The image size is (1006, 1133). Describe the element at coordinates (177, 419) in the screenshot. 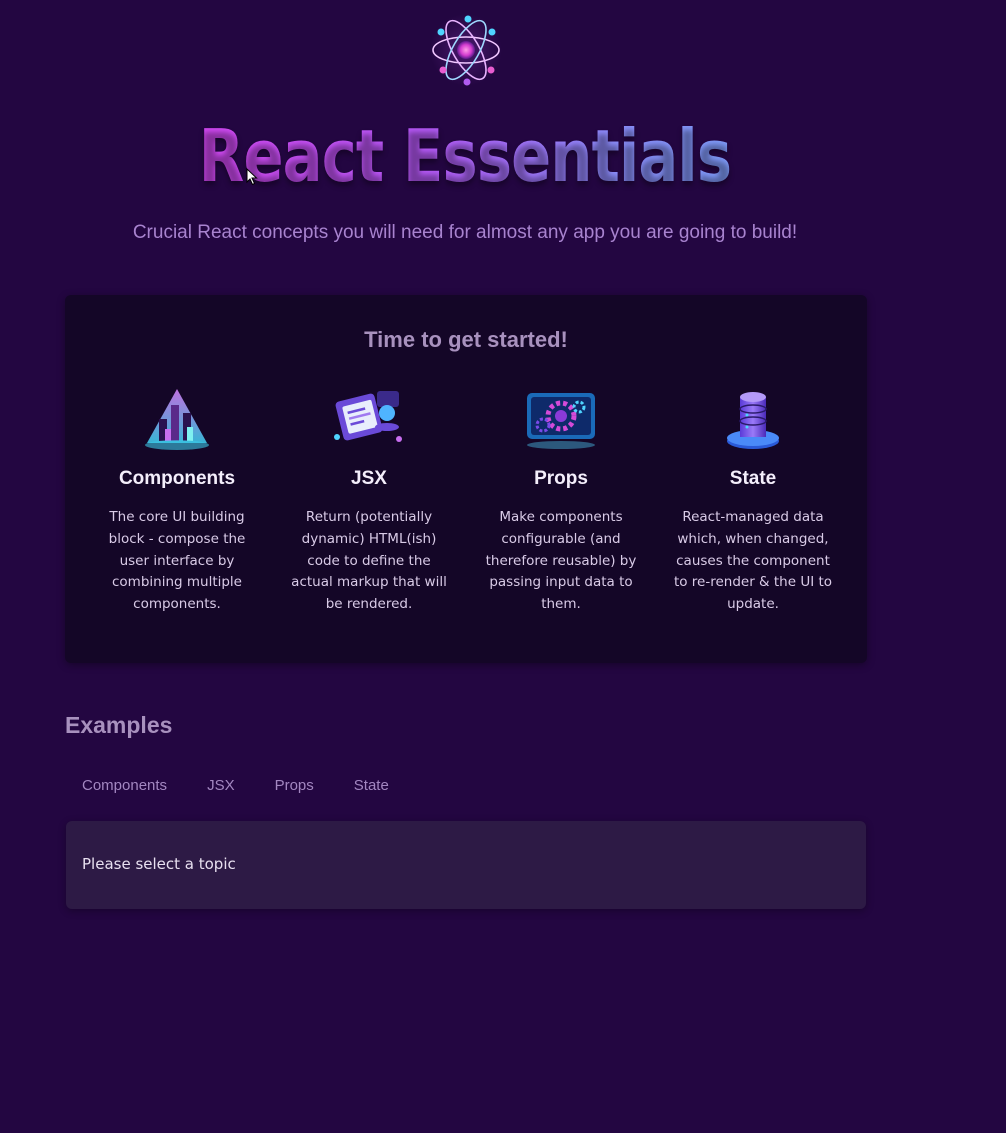

I see `components-icon` at that location.